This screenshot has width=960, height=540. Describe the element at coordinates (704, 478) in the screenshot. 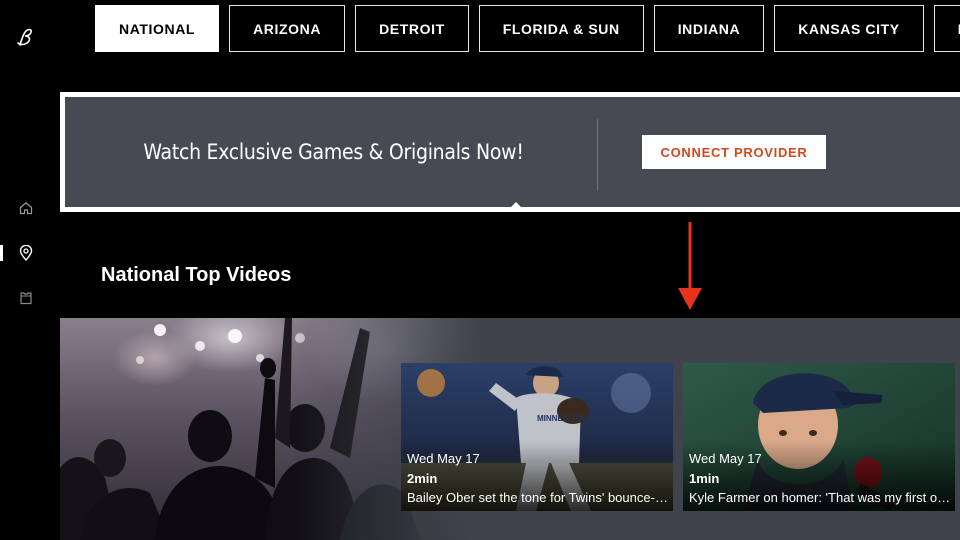

I see `video-duration: 1min` at that location.